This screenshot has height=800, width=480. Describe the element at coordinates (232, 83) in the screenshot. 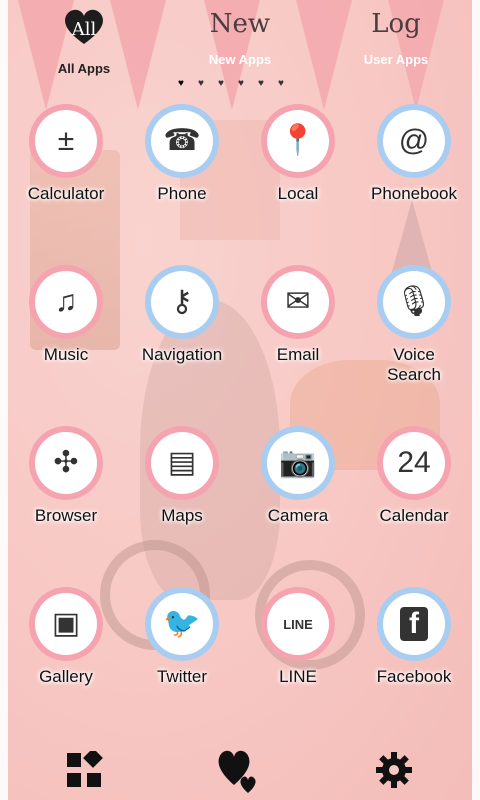

I see `page-indicator: ♥ ♥ ♥ ♥ ♥ ♥` at that location.